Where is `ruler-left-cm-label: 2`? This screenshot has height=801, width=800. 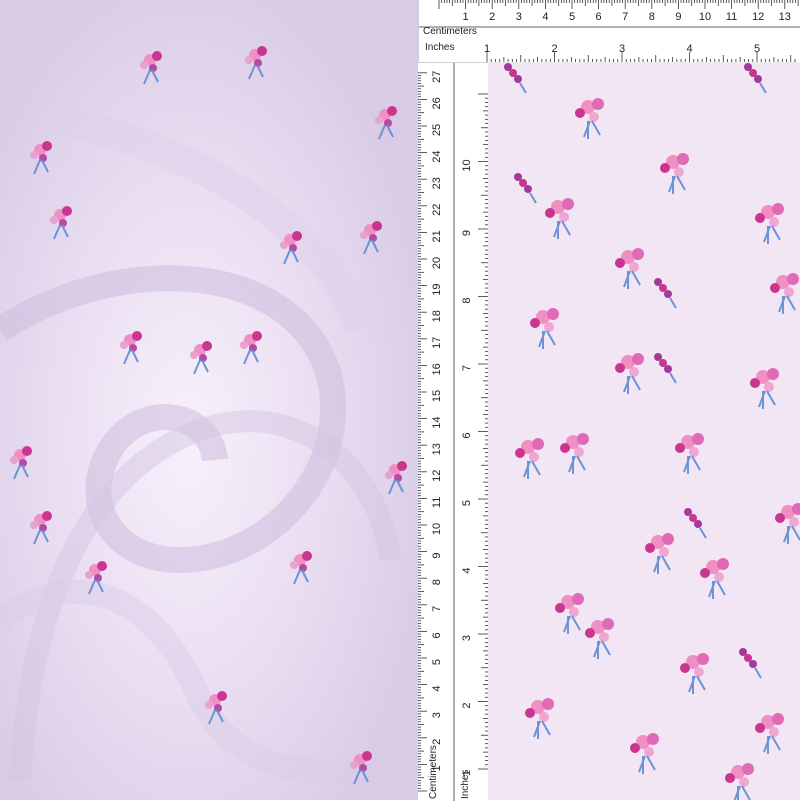 ruler-left-cm-label: 2 is located at coordinates (437, 742).